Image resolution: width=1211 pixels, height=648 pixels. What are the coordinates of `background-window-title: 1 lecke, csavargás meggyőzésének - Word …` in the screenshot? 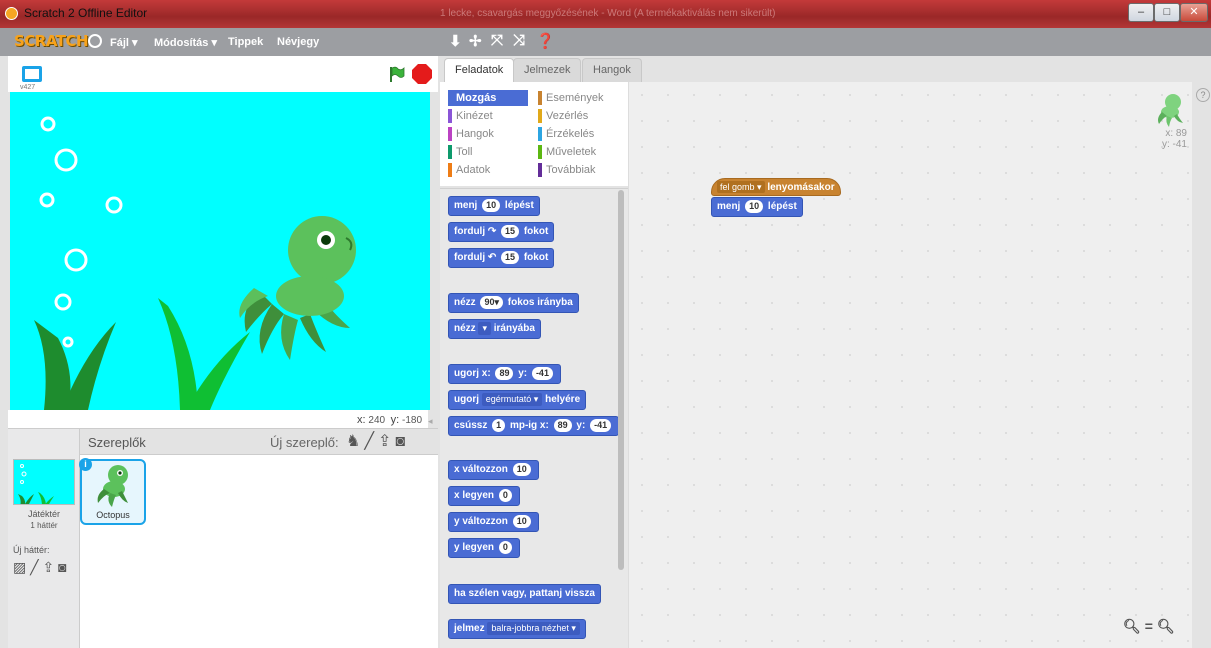 It's located at (608, 13).